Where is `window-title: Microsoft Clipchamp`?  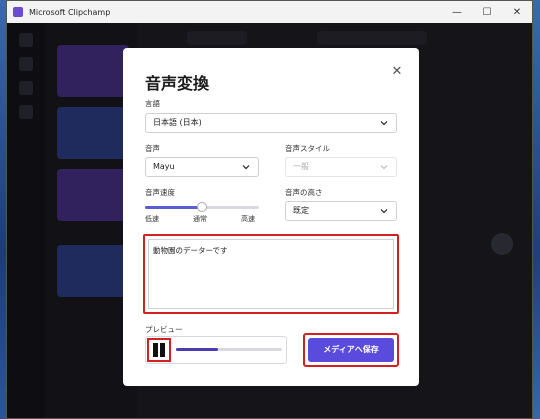
window-title: Microsoft Clipchamp is located at coordinates (70, 12).